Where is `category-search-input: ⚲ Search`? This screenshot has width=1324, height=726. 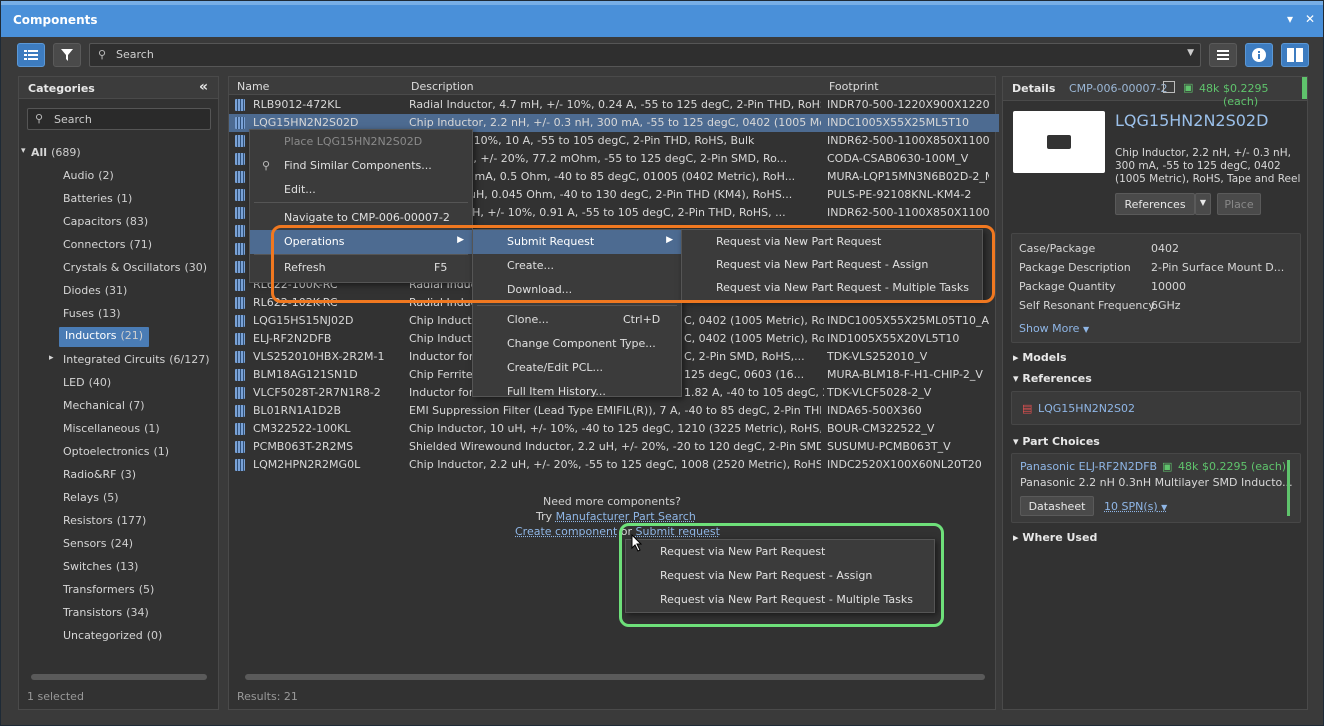 category-search-input: ⚲ Search is located at coordinates (119, 119).